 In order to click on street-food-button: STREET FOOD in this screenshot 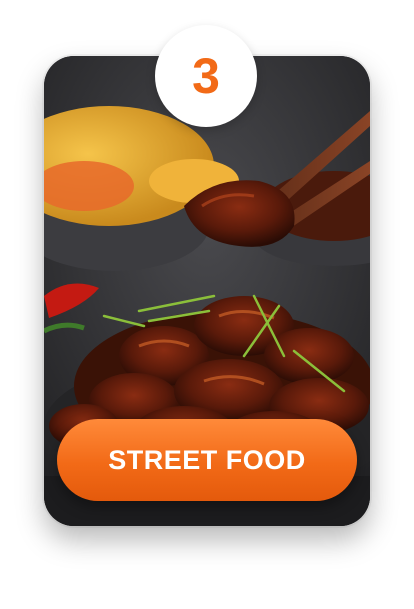, I will do `click(207, 460)`.